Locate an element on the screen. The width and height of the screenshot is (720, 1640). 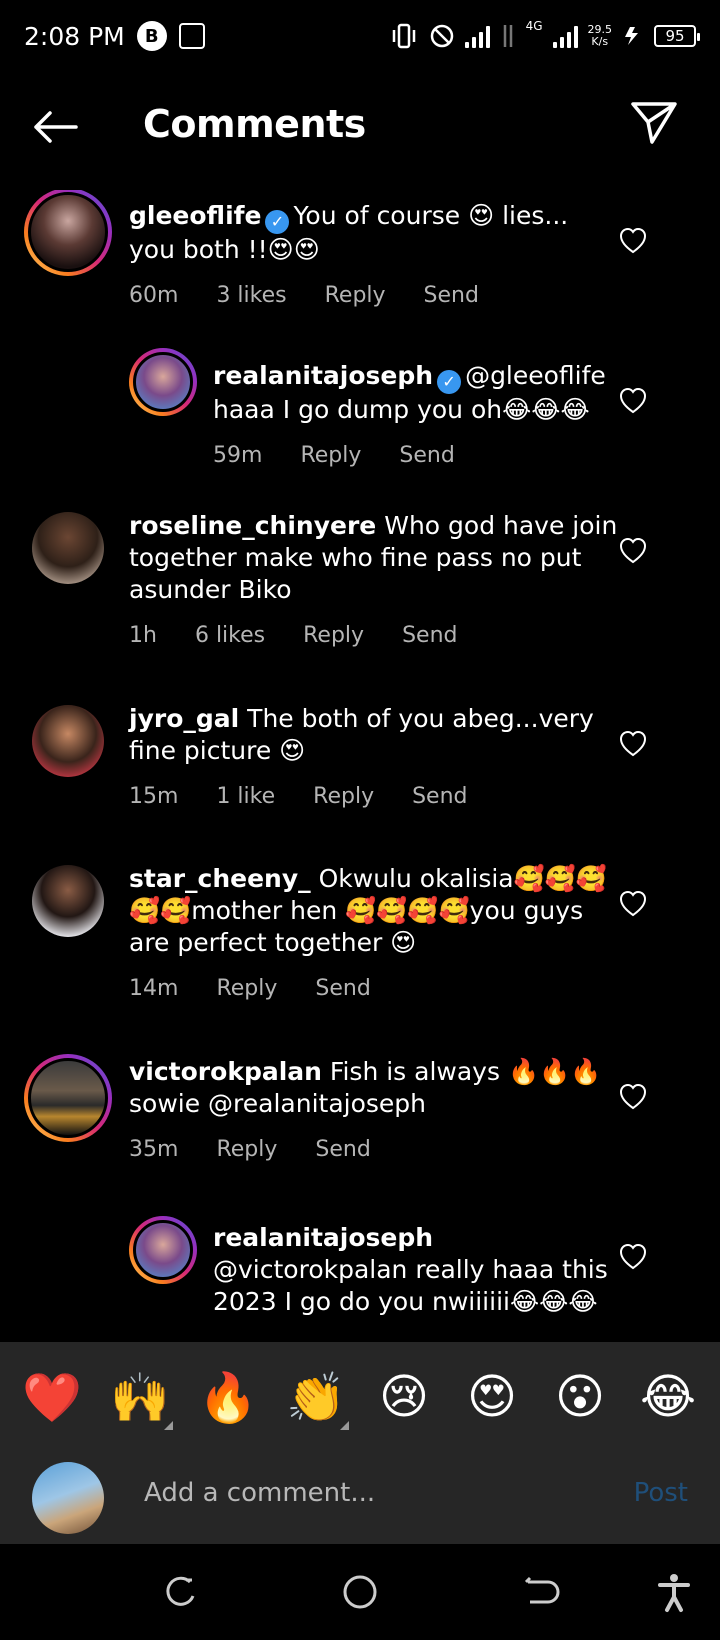
paper-plane-icon is located at coordinates (654, 123).